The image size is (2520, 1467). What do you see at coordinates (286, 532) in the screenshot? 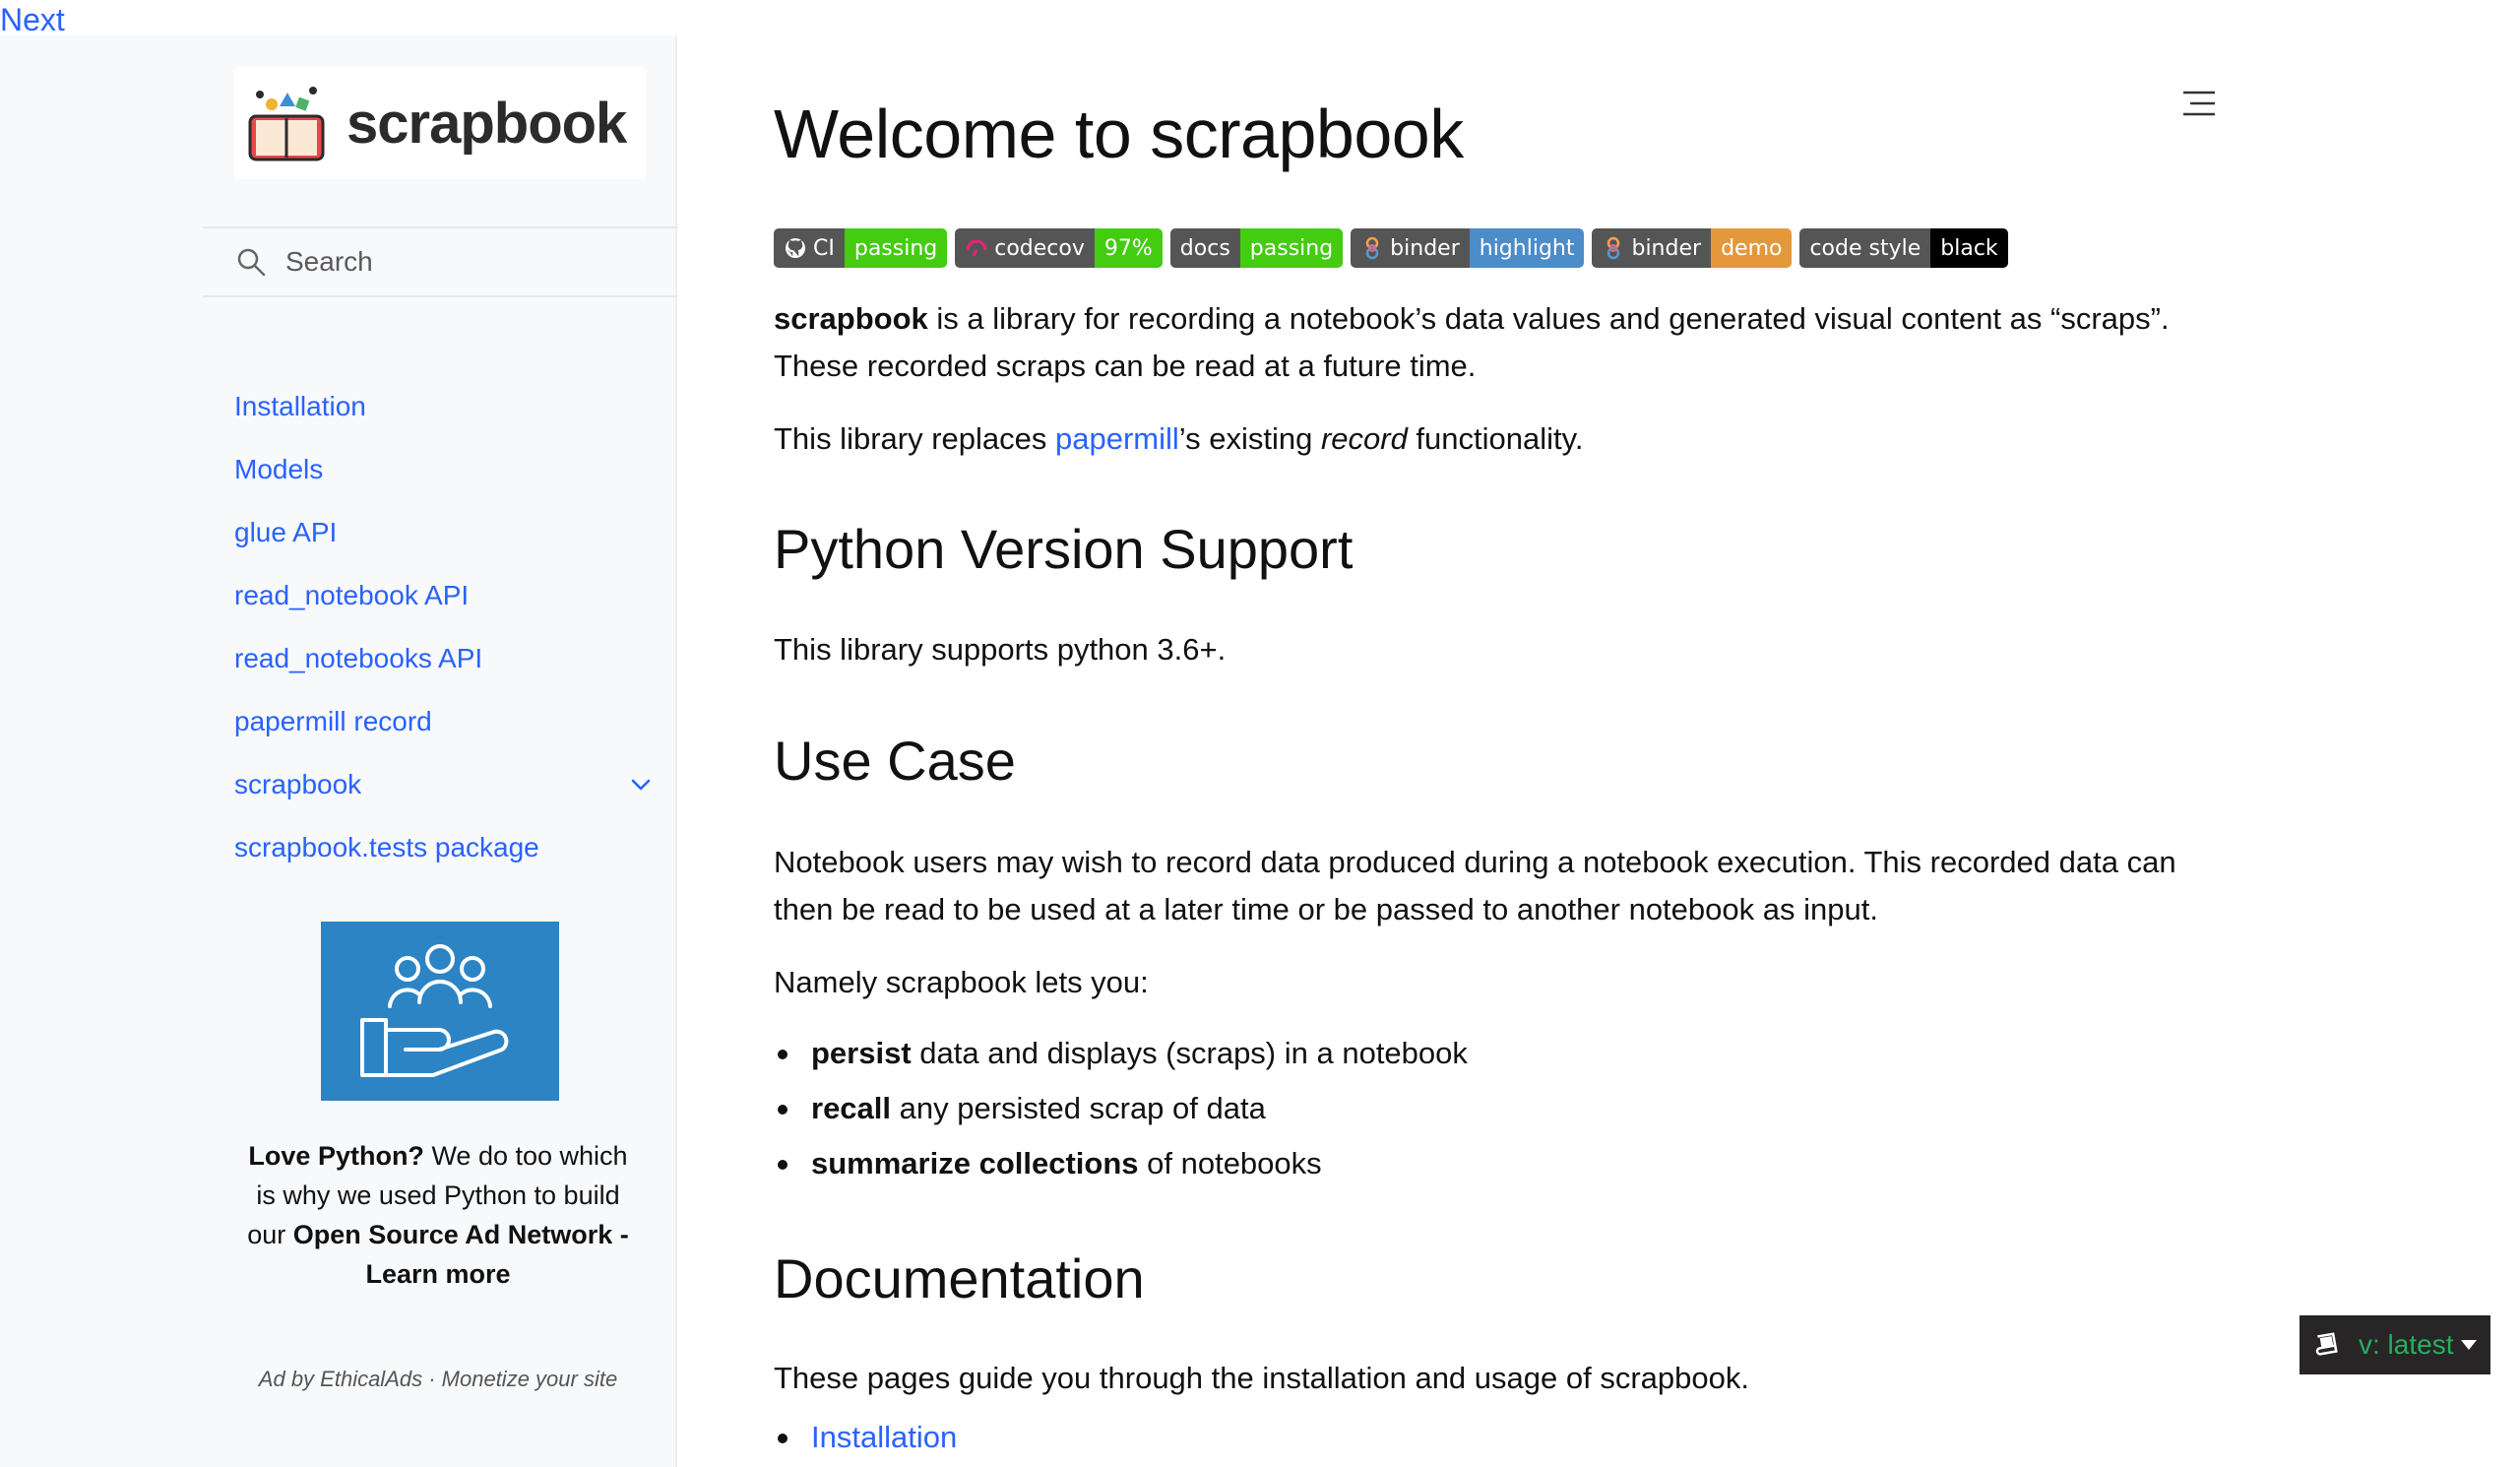
I see `sidebar-item-label: glue API` at bounding box center [286, 532].